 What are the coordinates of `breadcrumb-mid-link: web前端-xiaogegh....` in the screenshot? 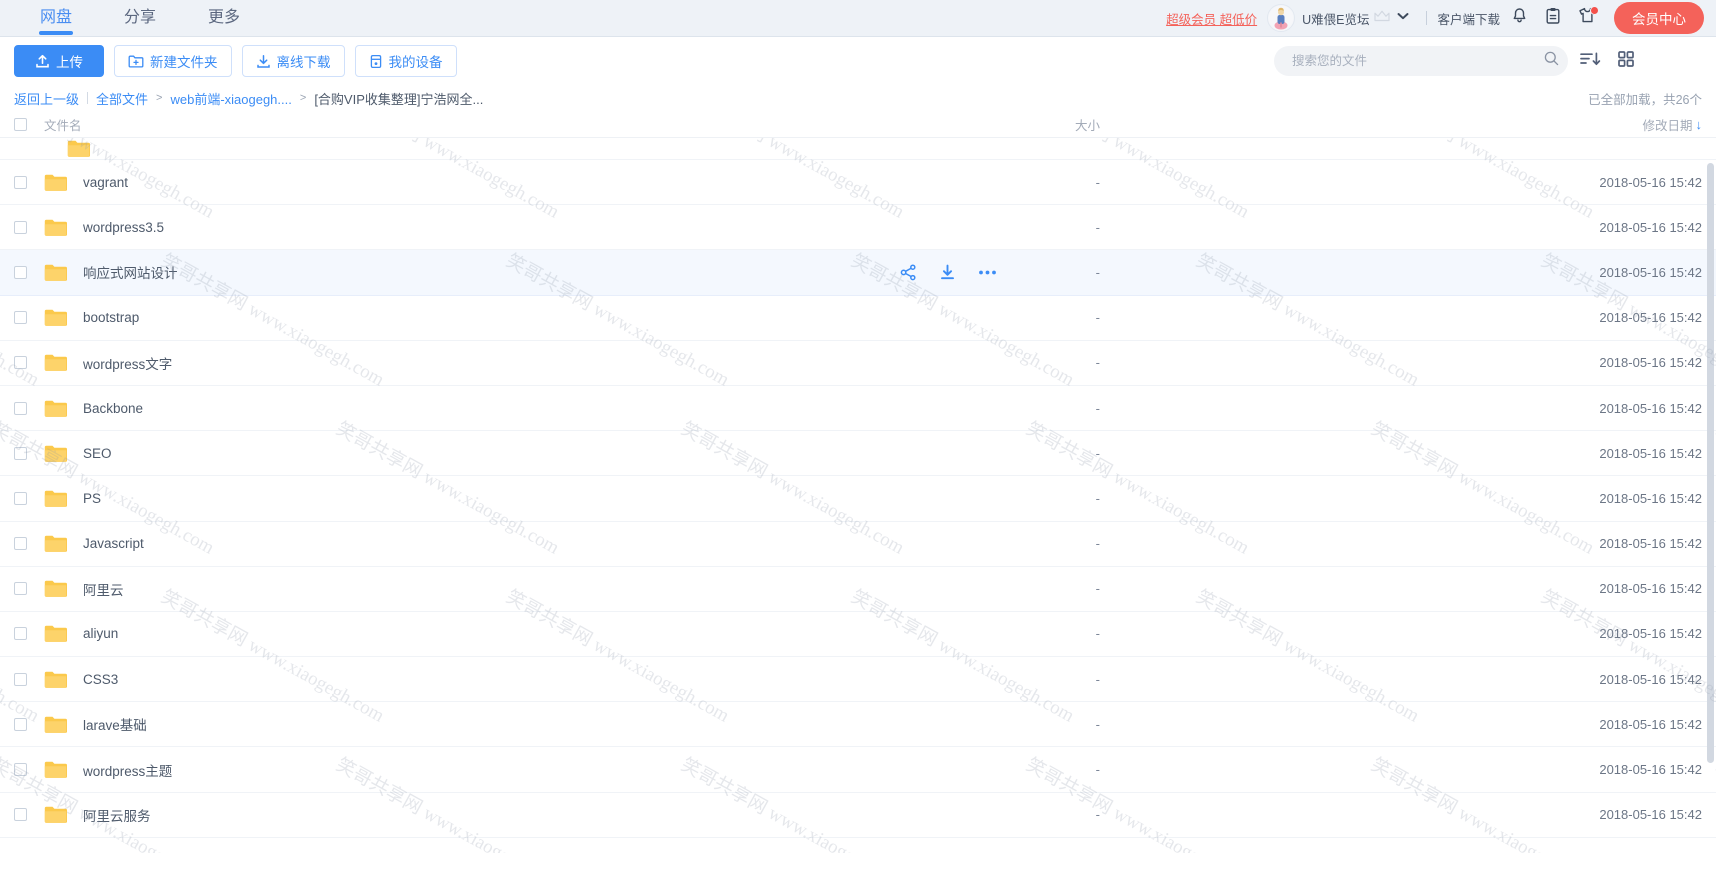 It's located at (230, 98).